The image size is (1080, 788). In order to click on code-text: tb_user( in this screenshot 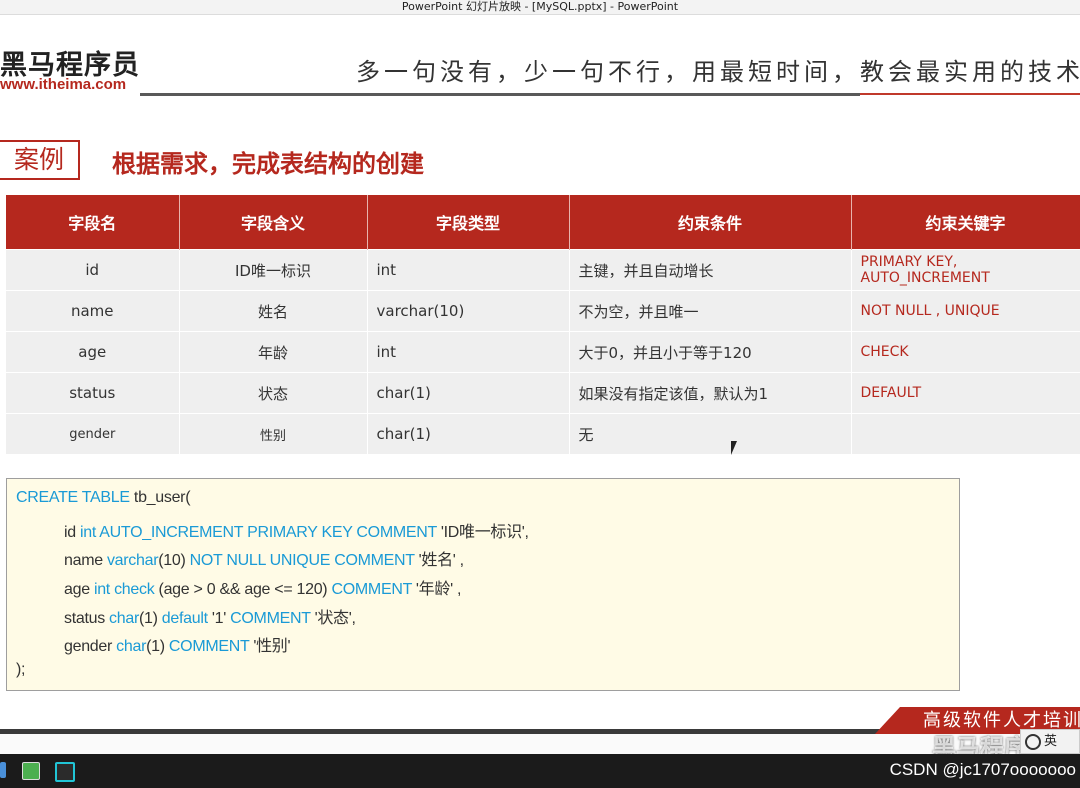, I will do `click(160, 497)`.